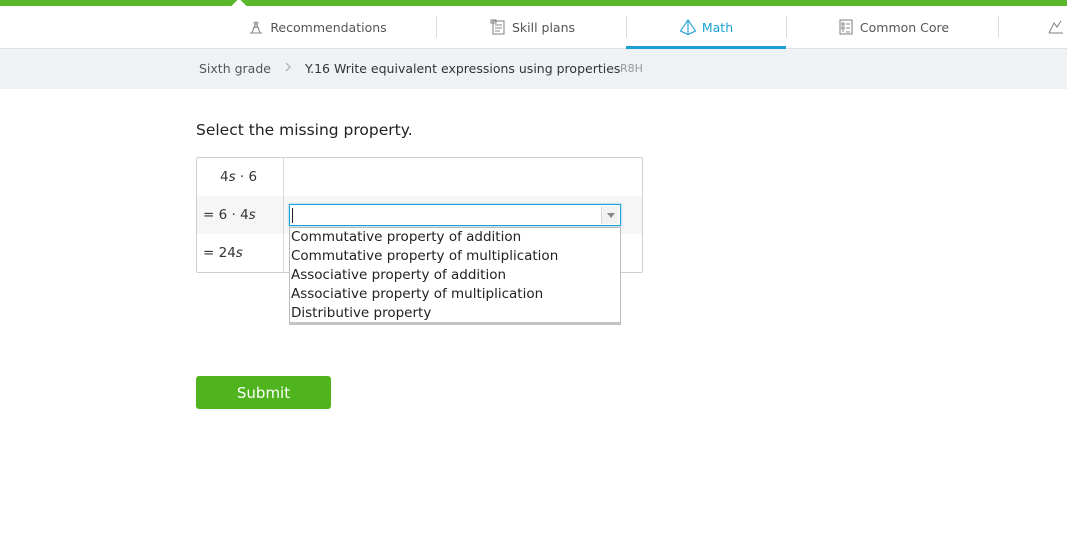 The image size is (1067, 542). What do you see at coordinates (419, 177) in the screenshot?
I see `expression-row: 4s · 6` at bounding box center [419, 177].